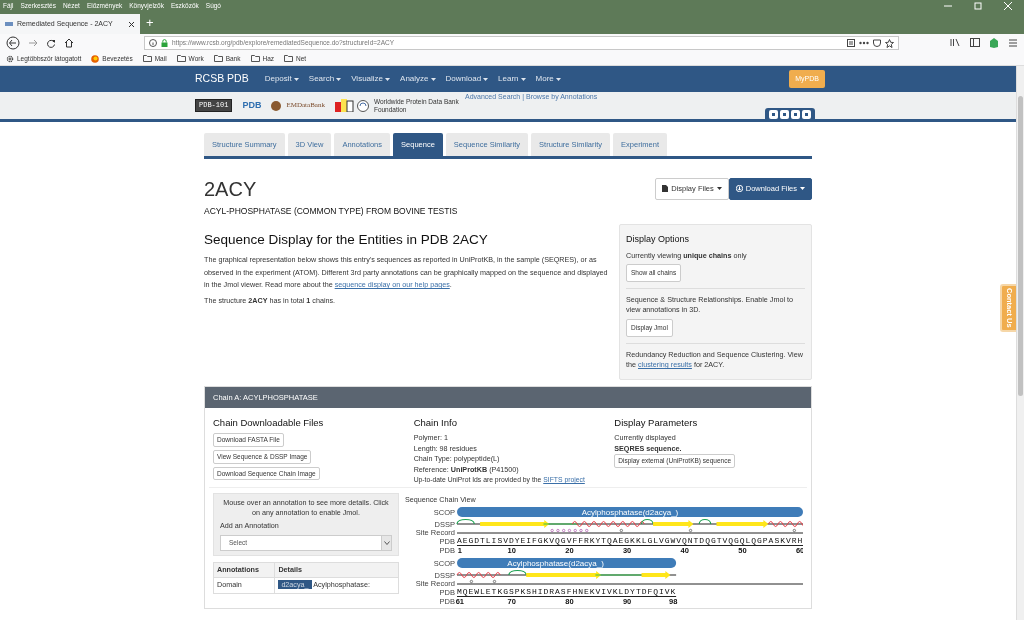  Describe the element at coordinates (13, 43) in the screenshot. I see `back-icon` at that location.